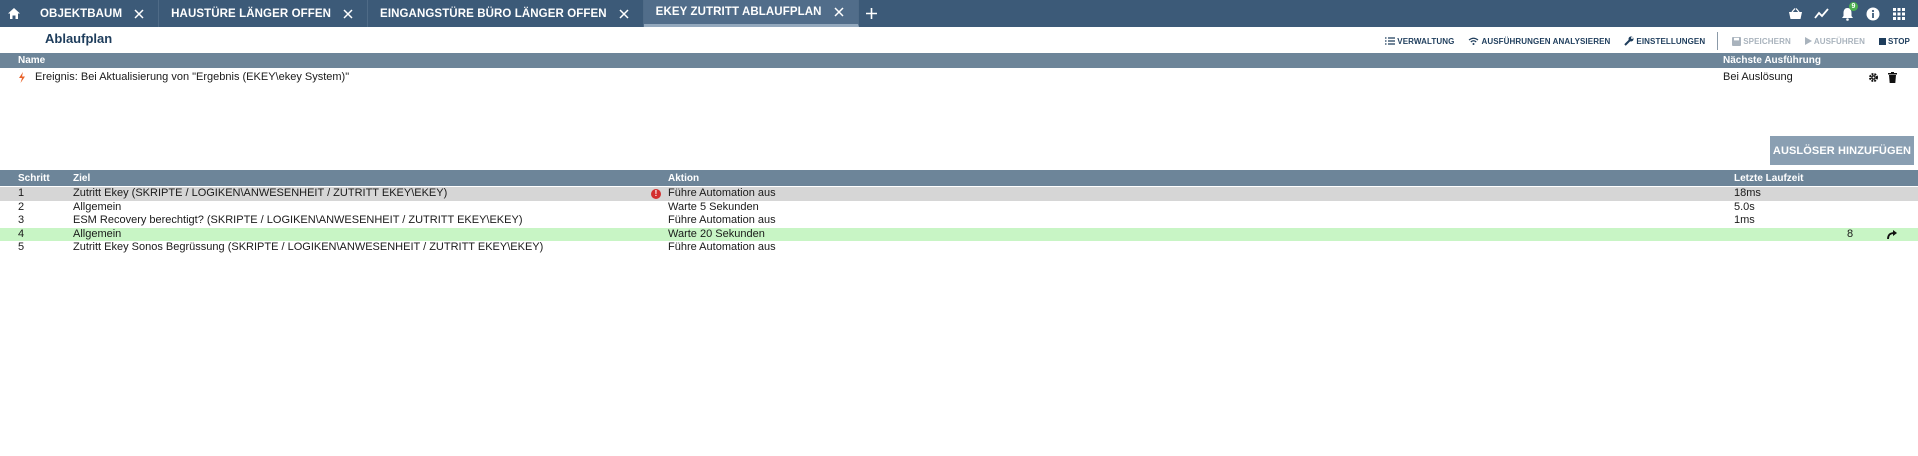  Describe the element at coordinates (82, 178) in the screenshot. I see `column-header-target: Ziel` at that location.